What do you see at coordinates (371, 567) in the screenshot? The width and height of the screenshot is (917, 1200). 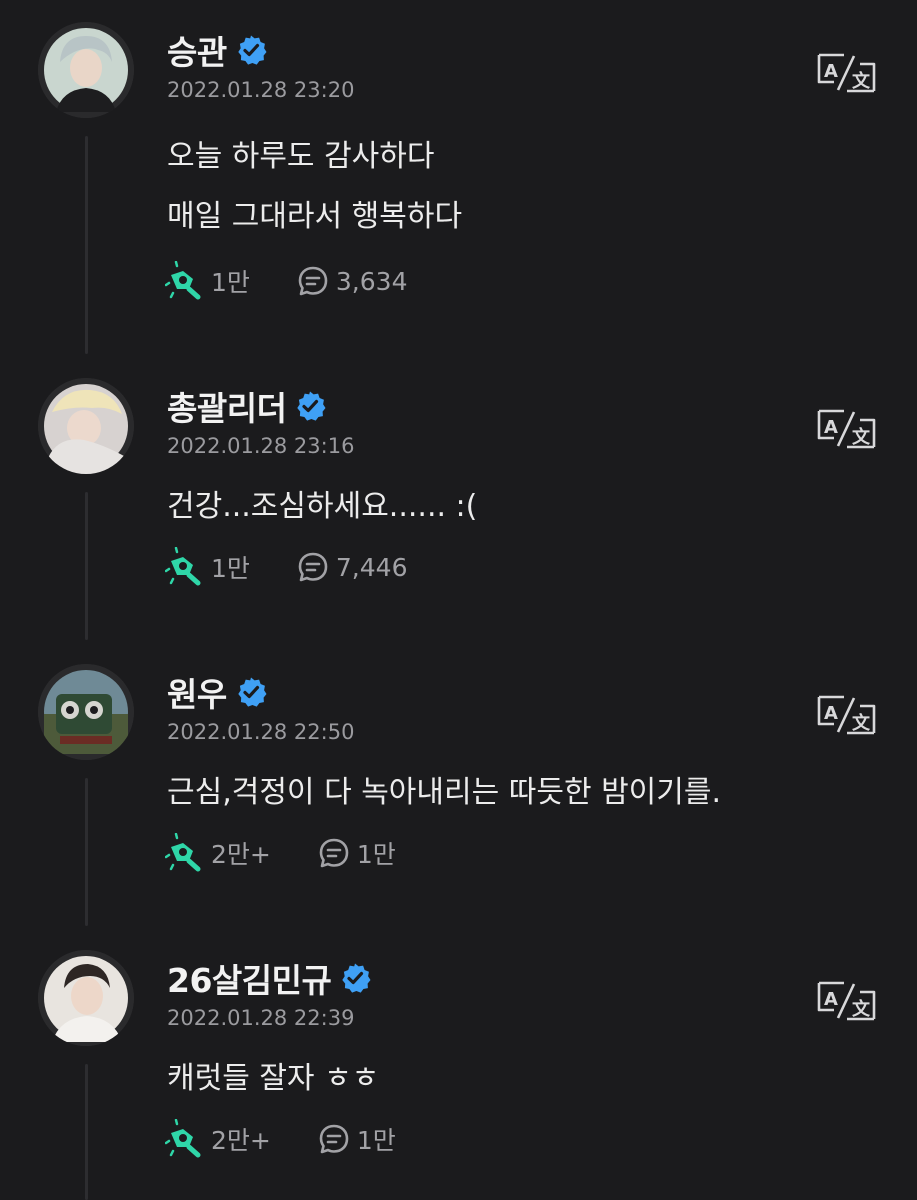 I see `comment-count: 7,446` at bounding box center [371, 567].